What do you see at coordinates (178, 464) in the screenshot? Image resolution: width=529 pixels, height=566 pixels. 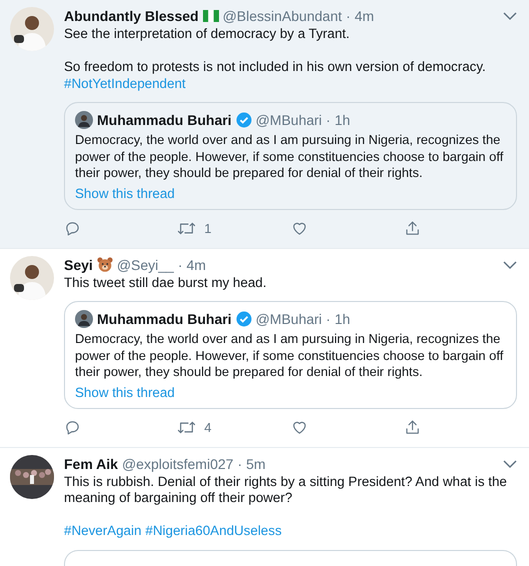 I see `author-handle: @exploitsfemi027` at bounding box center [178, 464].